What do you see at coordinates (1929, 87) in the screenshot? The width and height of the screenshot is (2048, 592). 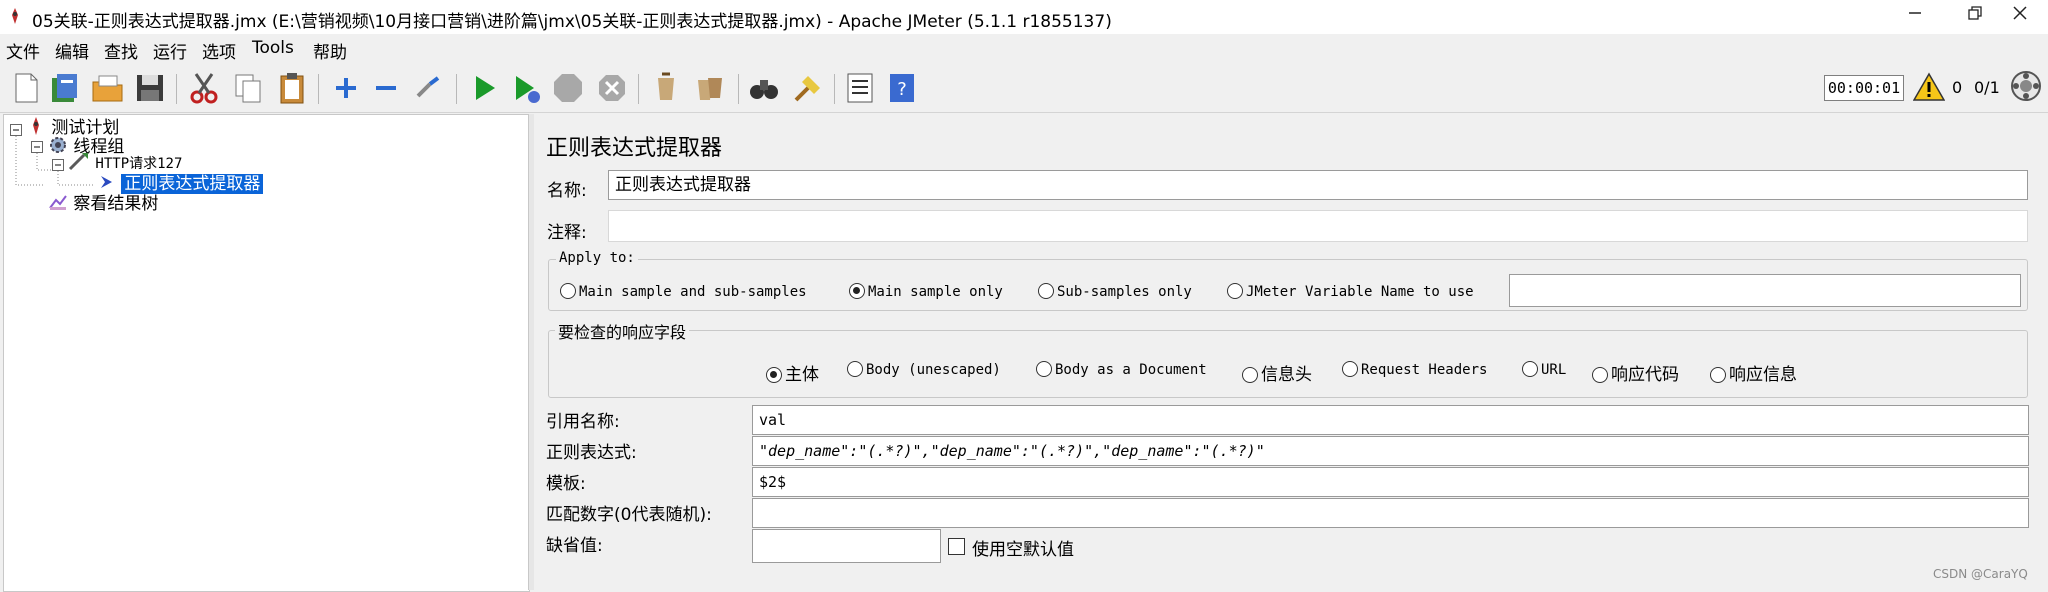 I see `warning-icon` at bounding box center [1929, 87].